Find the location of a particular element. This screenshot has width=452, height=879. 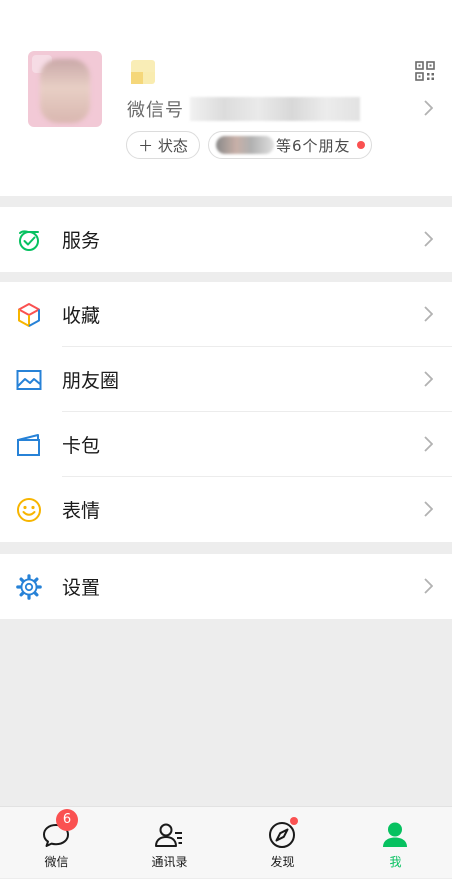

nickname-emoji is located at coordinates (143, 72).